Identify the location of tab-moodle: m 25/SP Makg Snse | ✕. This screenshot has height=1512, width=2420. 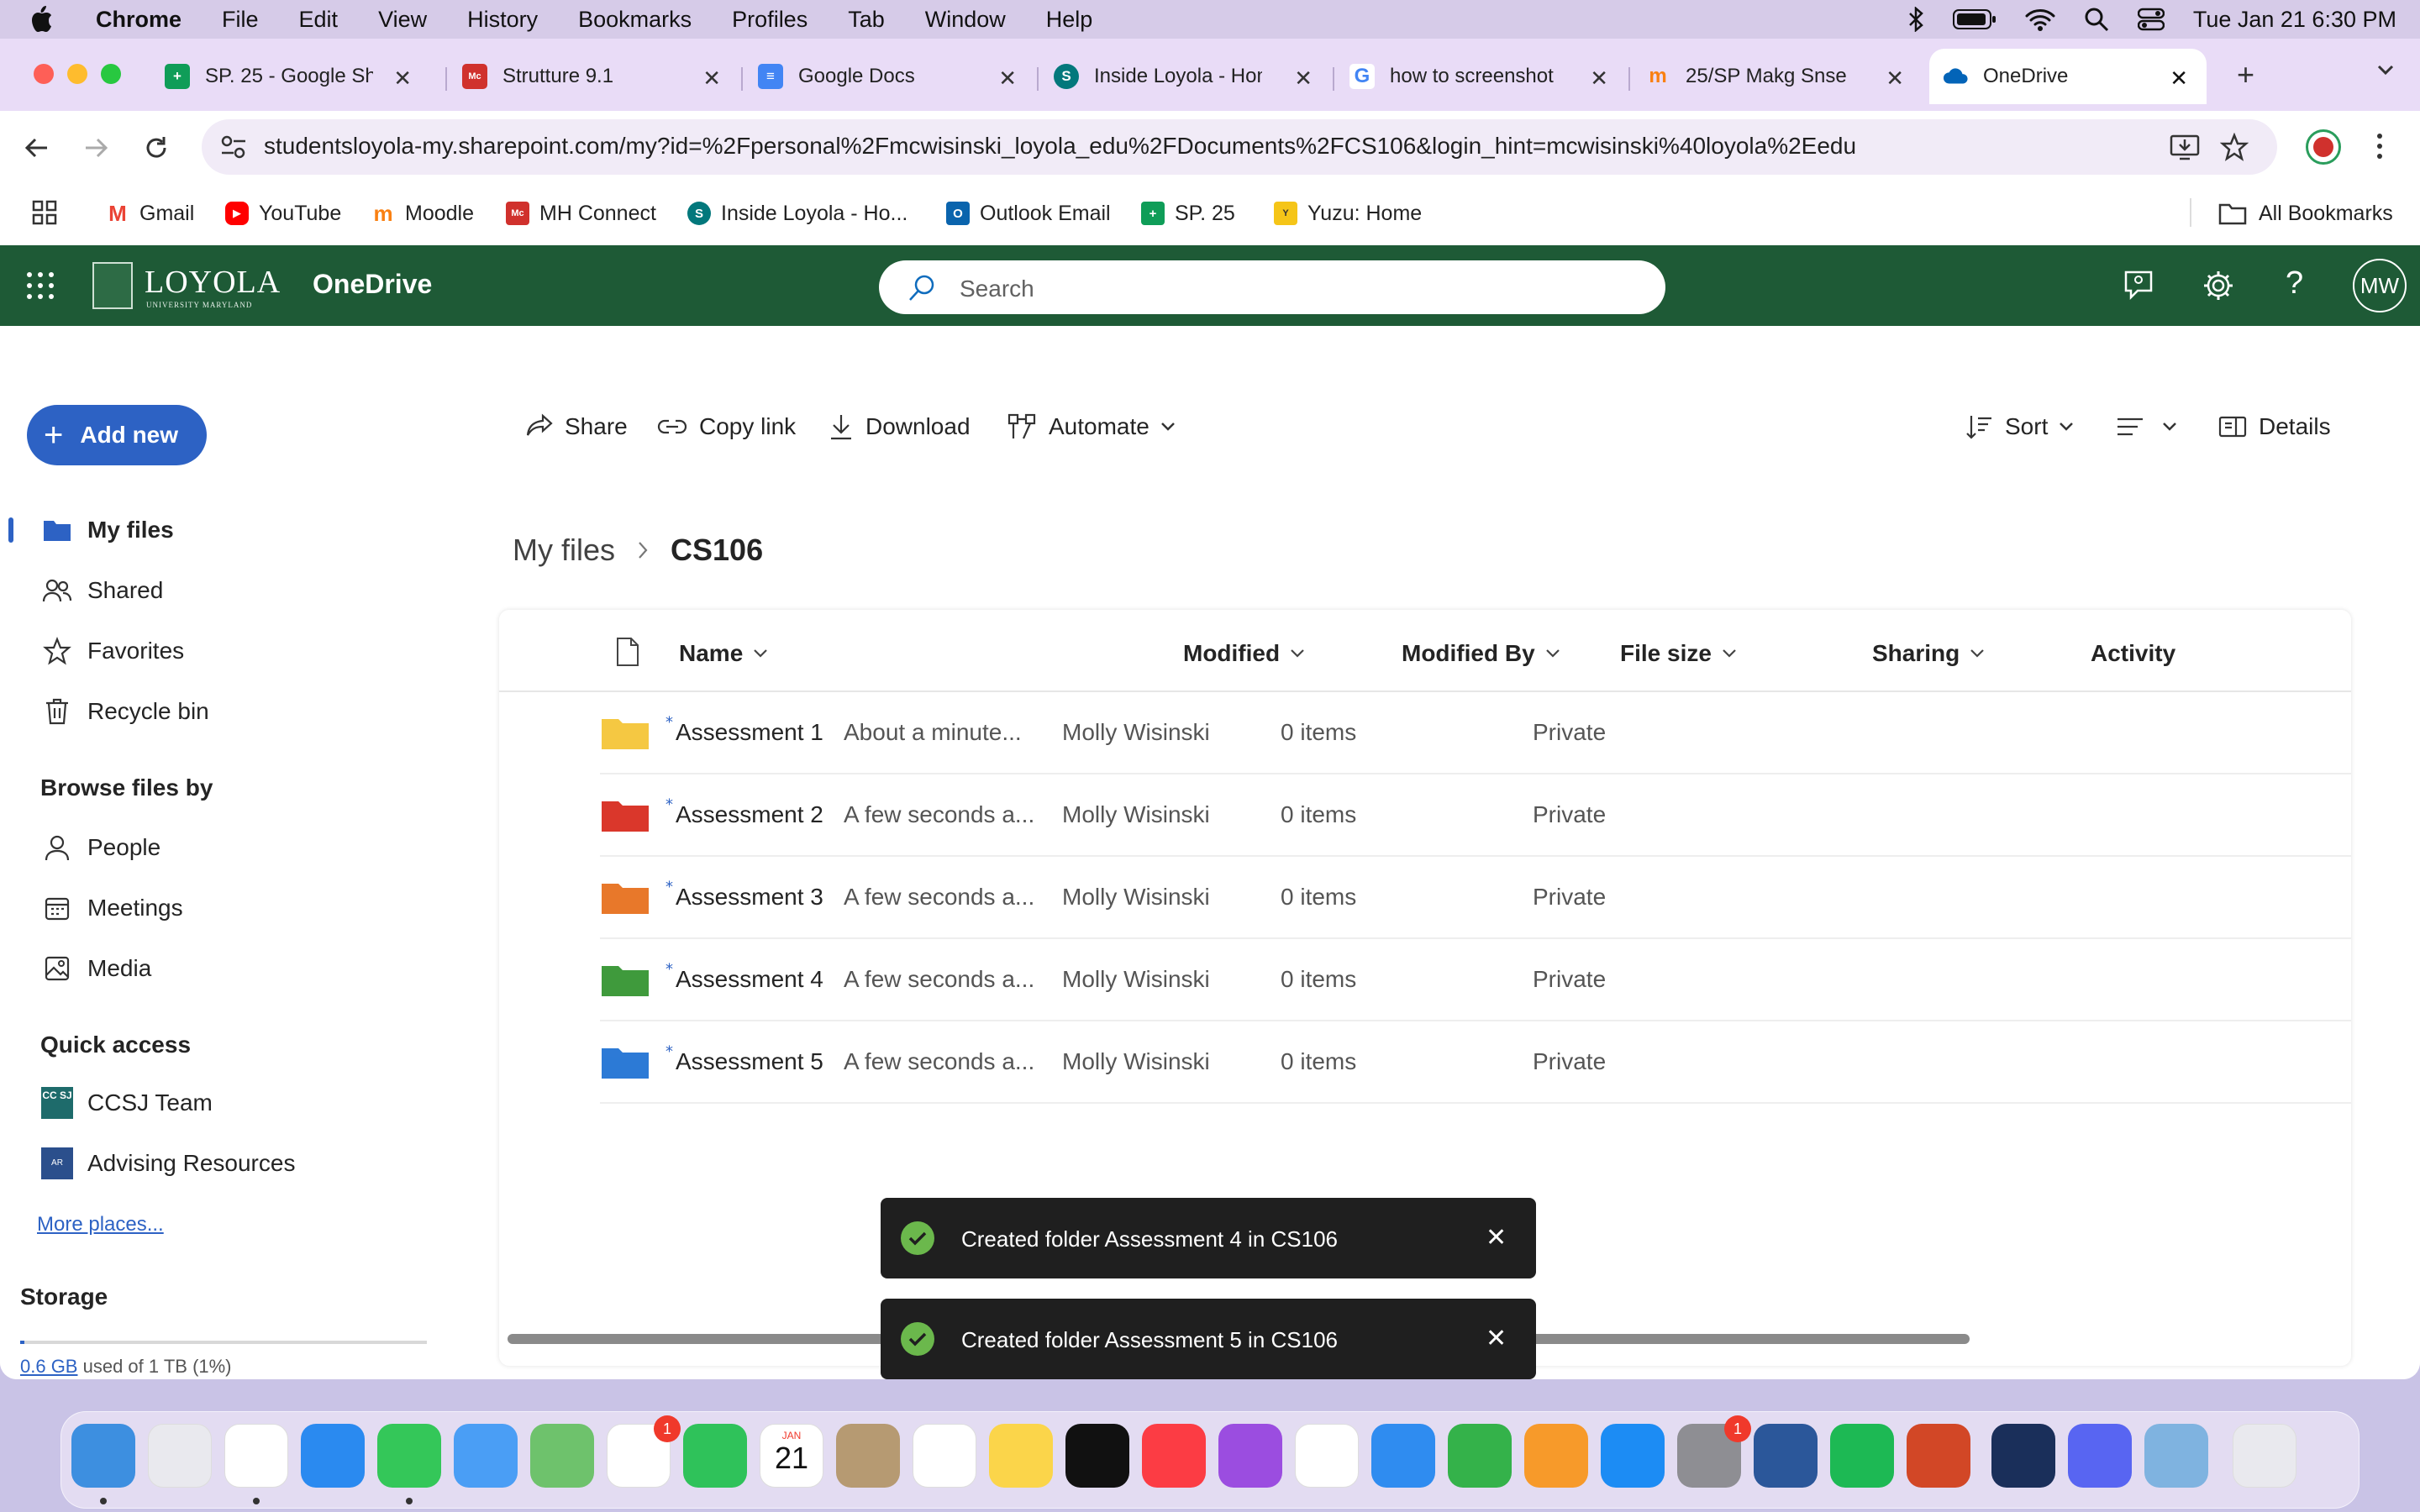
(1784, 76).